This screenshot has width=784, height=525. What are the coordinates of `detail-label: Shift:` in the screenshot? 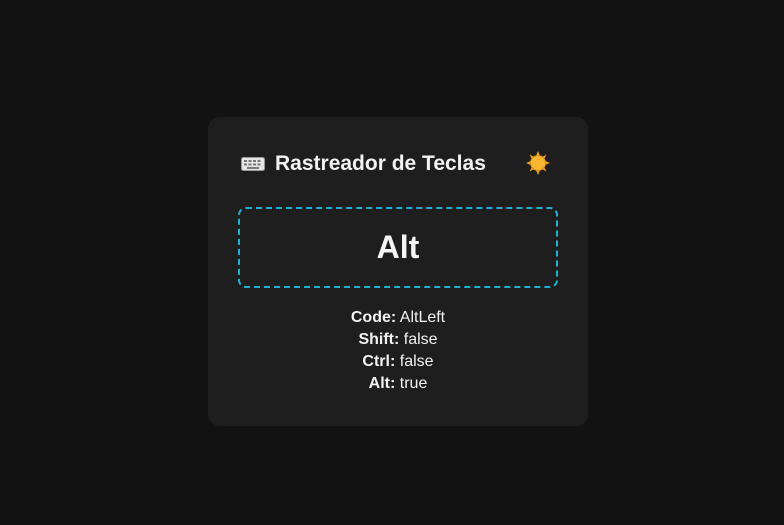 It's located at (379, 339).